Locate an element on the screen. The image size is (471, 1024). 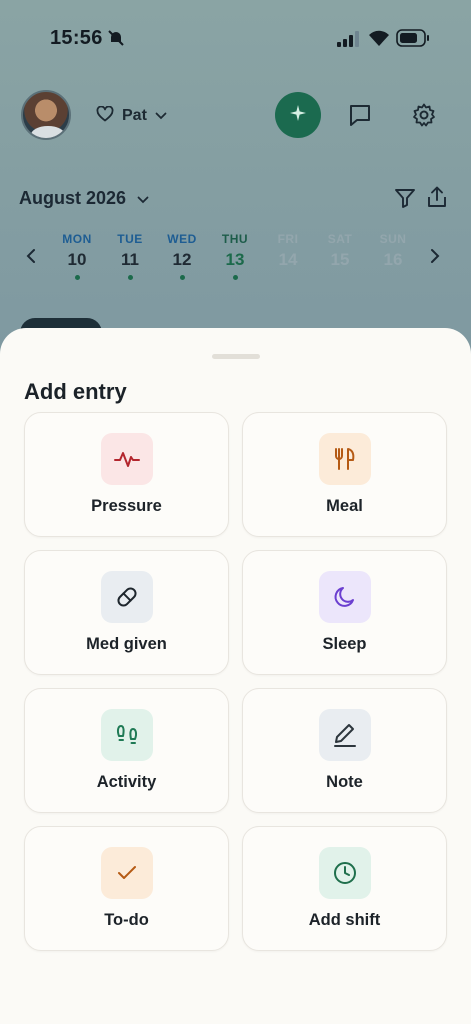
footprints-icon is located at coordinates (127, 735).